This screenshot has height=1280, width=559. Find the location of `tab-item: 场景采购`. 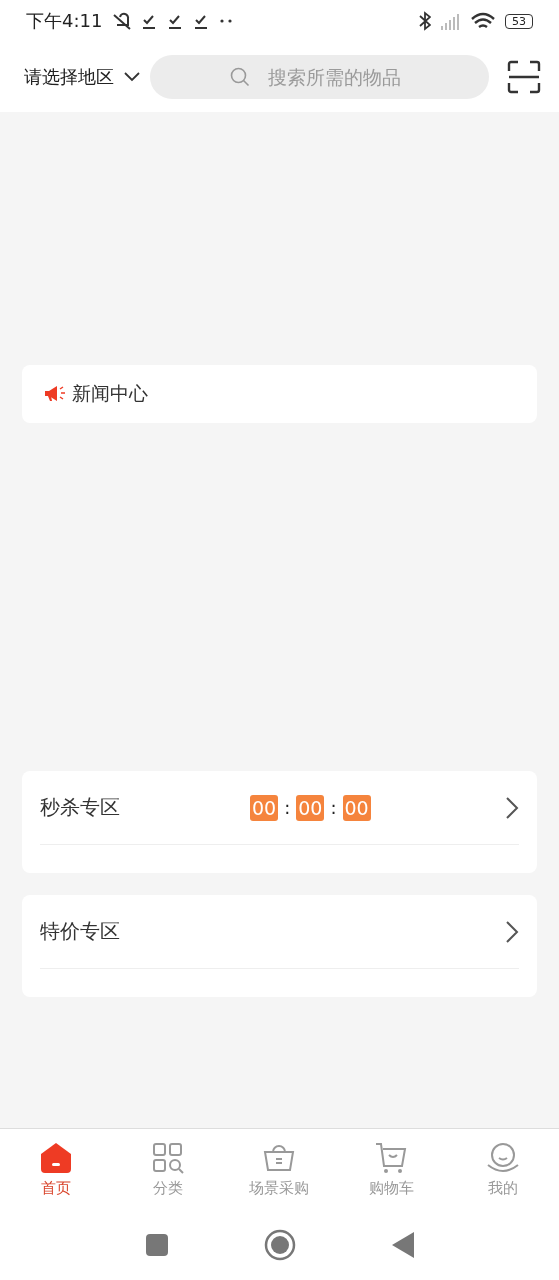

tab-item: 场景采购 is located at coordinates (279, 1169).